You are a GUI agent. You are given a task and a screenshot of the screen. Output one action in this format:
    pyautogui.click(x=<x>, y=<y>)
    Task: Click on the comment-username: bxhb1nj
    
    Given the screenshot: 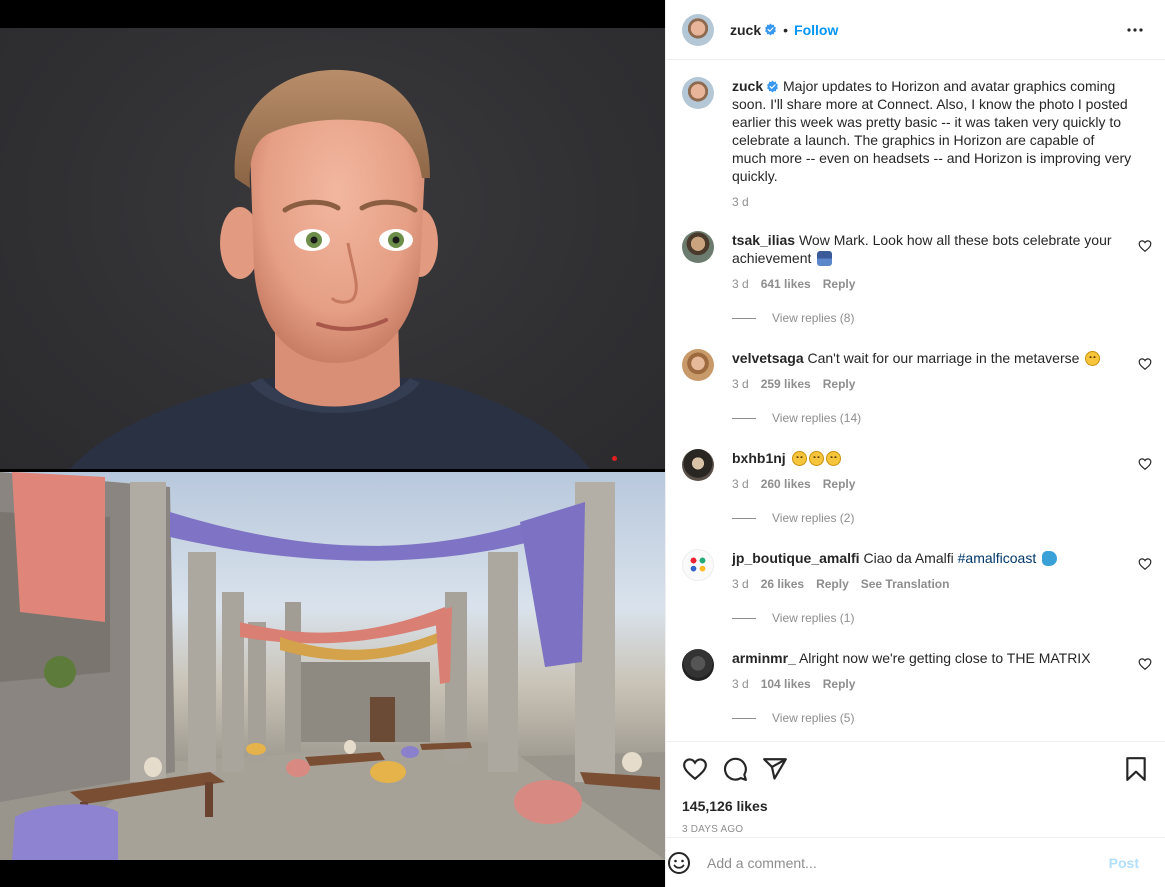 What is the action you would take?
    pyautogui.click(x=759, y=458)
    